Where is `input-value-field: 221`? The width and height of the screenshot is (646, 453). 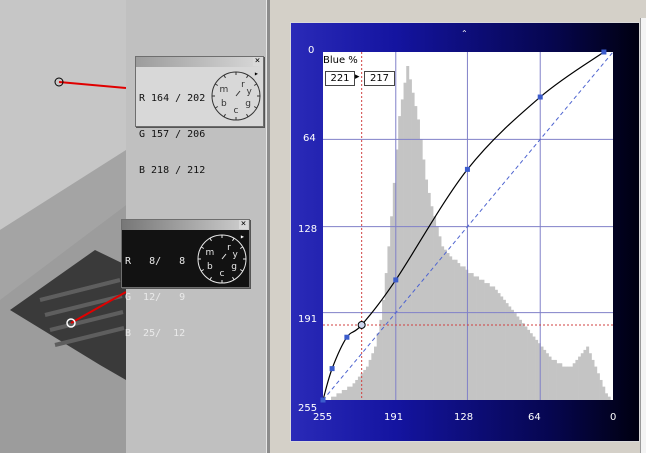 input-value-field: 221 is located at coordinates (340, 78).